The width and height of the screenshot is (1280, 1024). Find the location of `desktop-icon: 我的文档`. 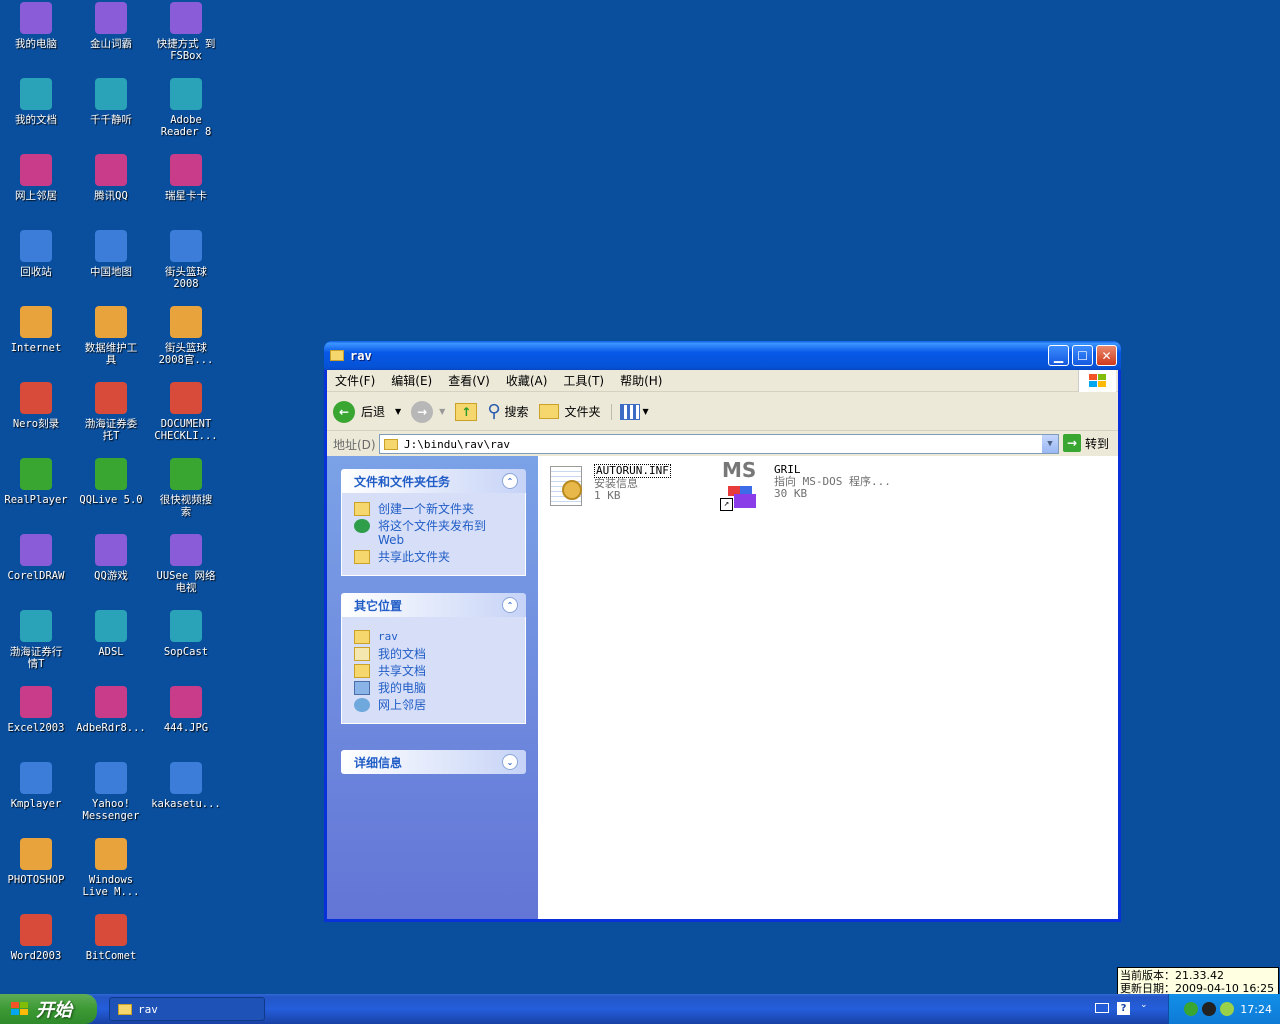

desktop-icon: 我的文档 is located at coordinates (37, 102).